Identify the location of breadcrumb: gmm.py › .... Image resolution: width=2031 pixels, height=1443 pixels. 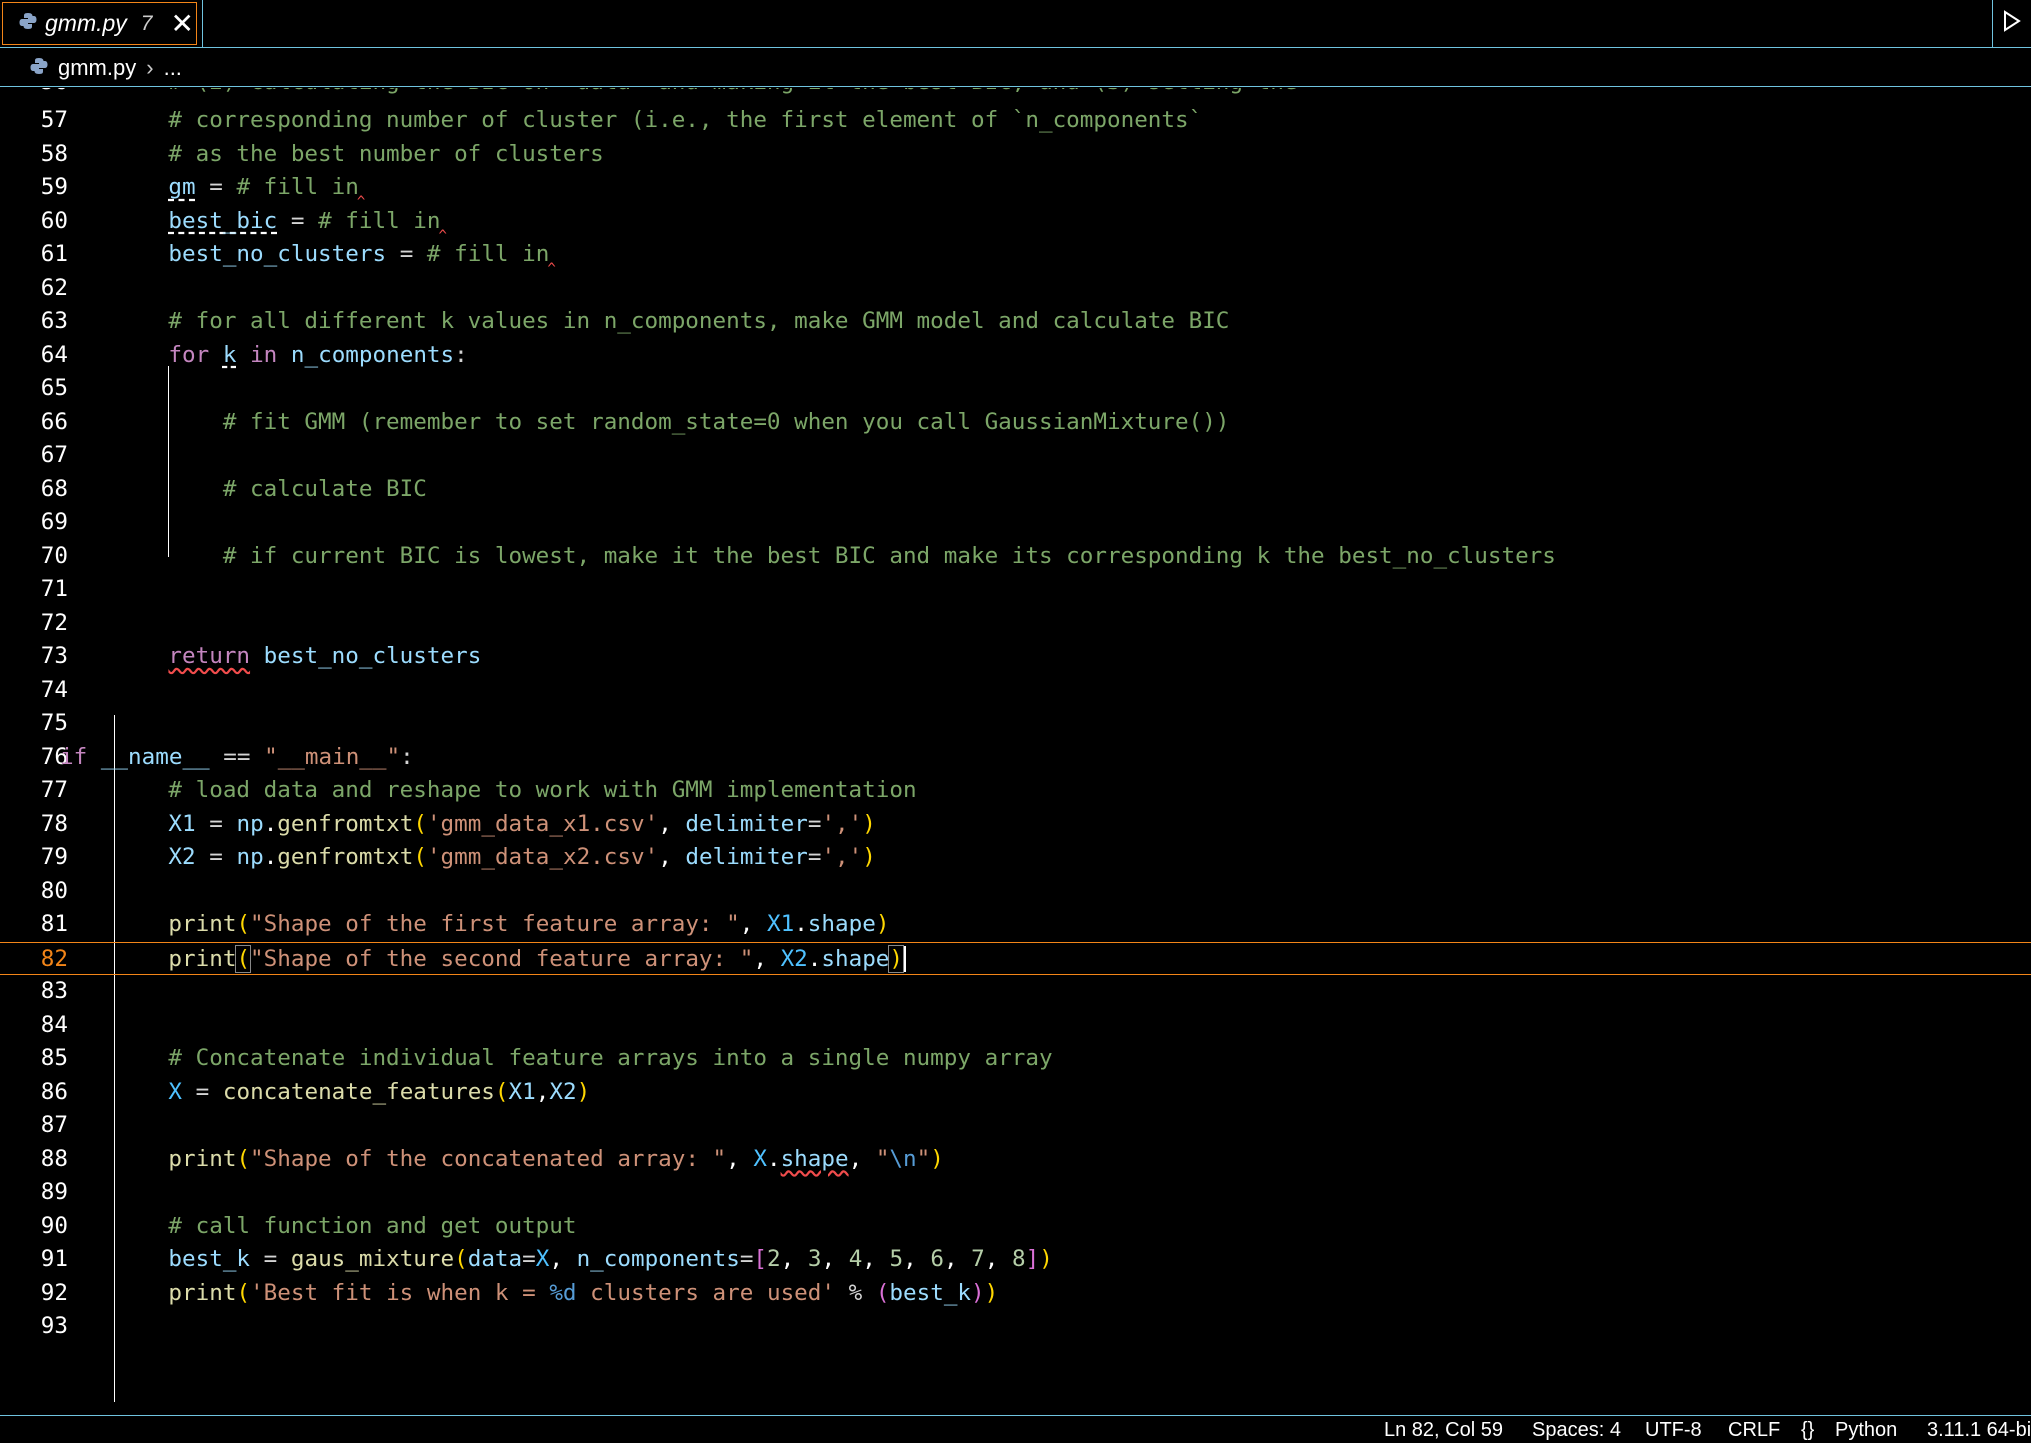
(1015, 68).